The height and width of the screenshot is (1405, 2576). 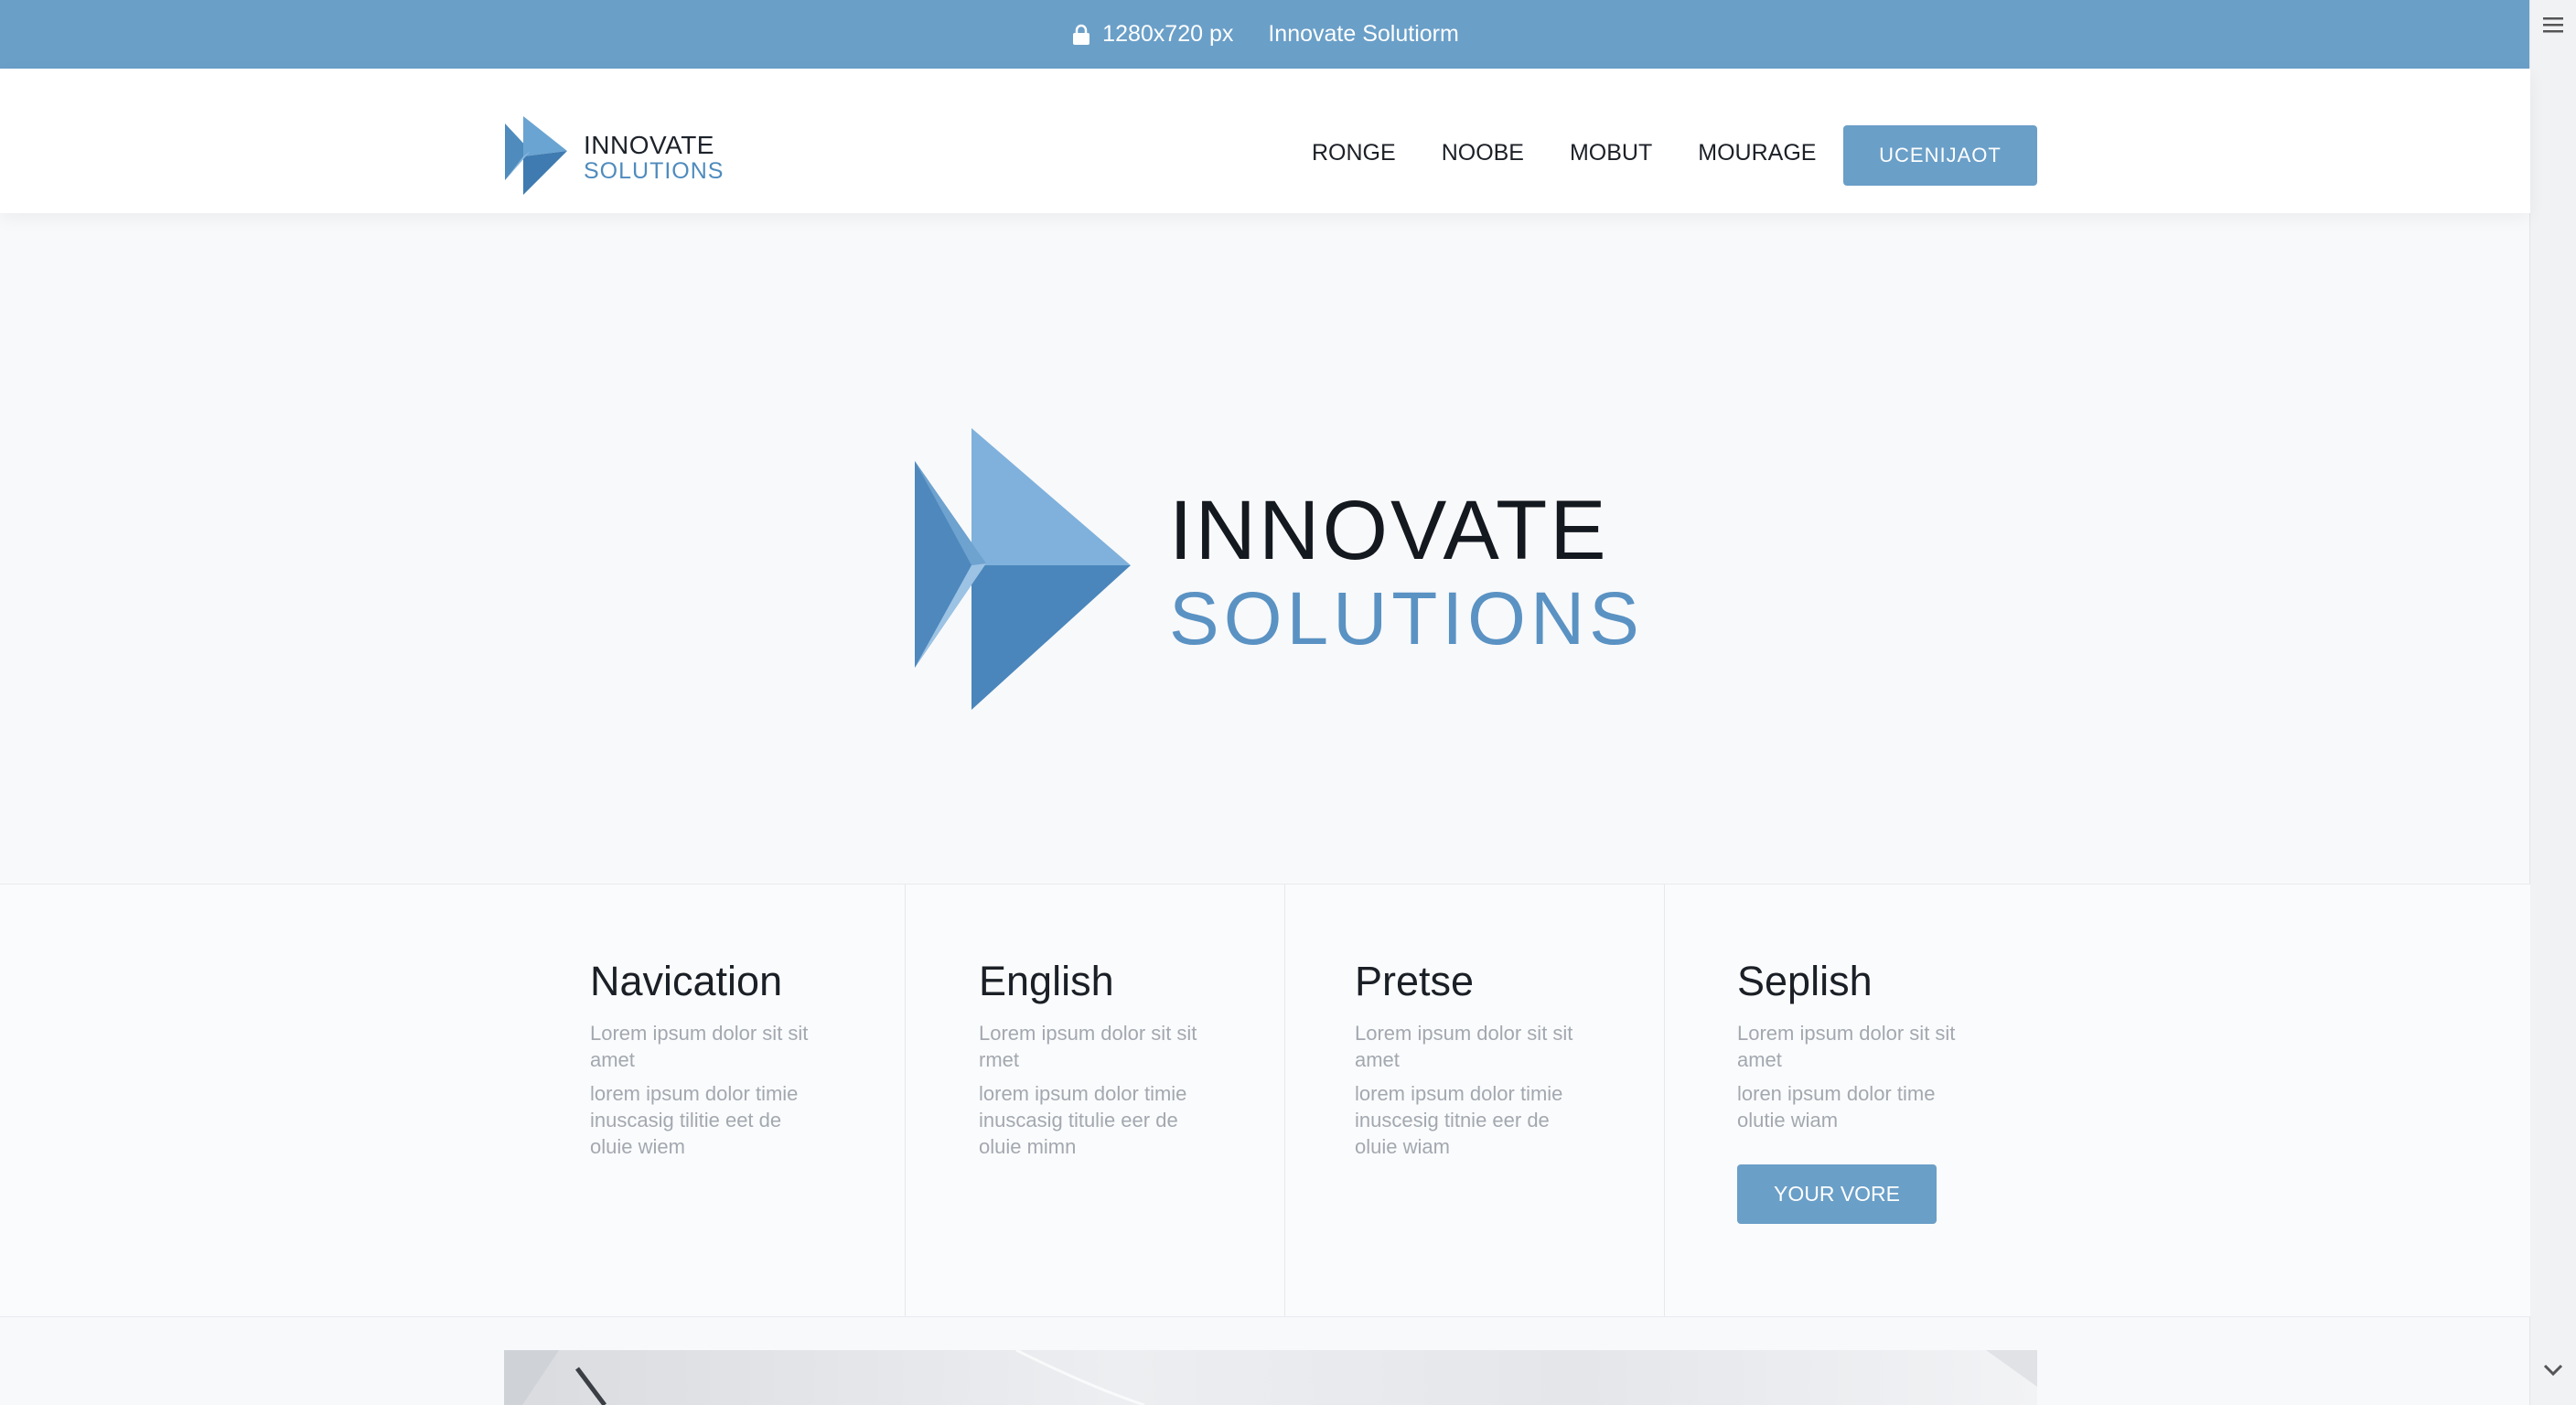 I want to click on preview-image, so click(x=1271, y=1377).